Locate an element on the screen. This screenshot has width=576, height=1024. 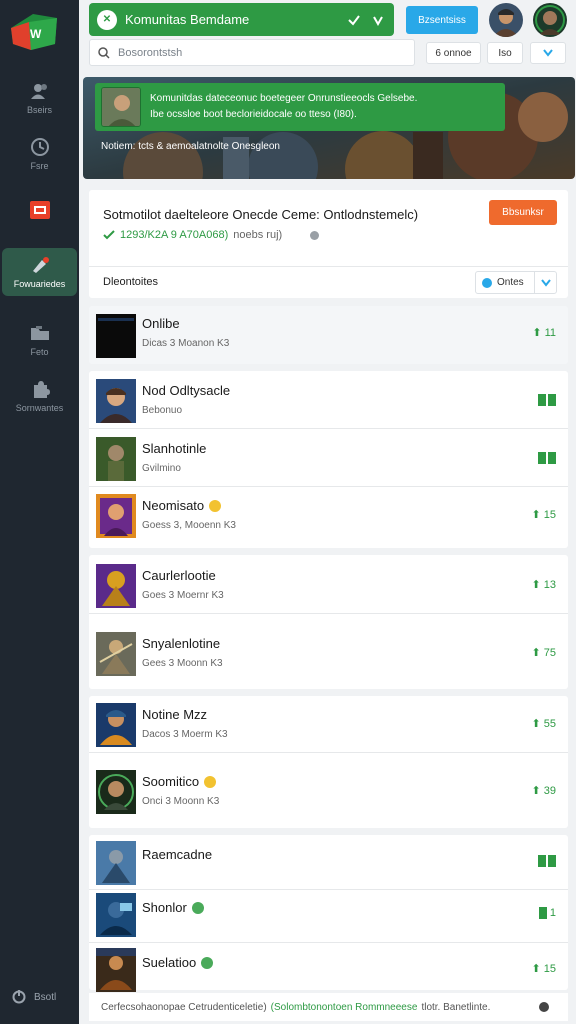
game-name: Nod Odltysacle is located at coordinates (186, 390).